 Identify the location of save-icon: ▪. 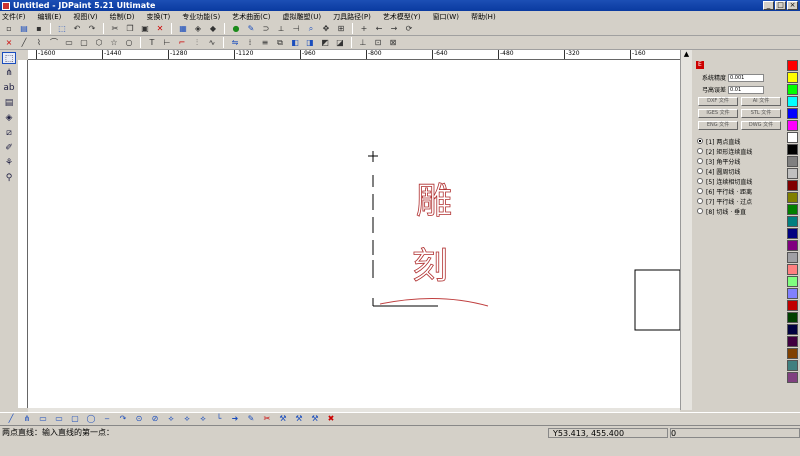
(39, 28).